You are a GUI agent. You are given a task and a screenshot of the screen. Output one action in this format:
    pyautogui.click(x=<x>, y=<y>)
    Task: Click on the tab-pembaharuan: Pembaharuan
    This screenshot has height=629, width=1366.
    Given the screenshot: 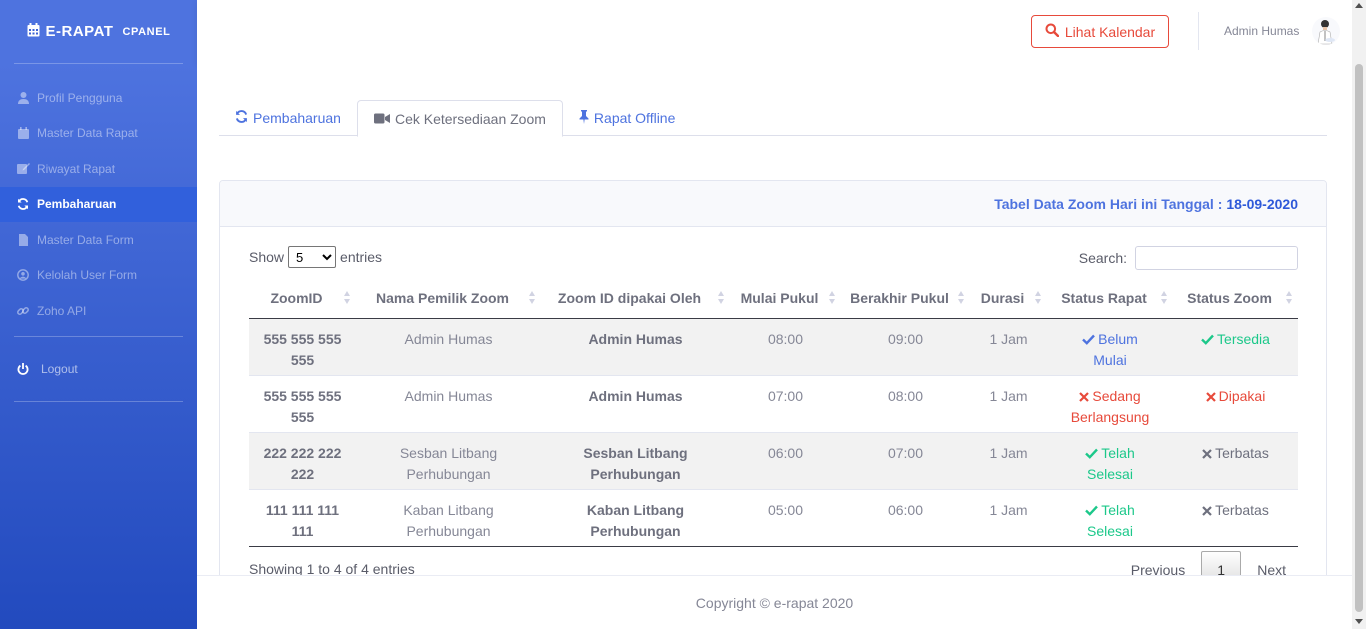 What is the action you would take?
    pyautogui.click(x=288, y=118)
    